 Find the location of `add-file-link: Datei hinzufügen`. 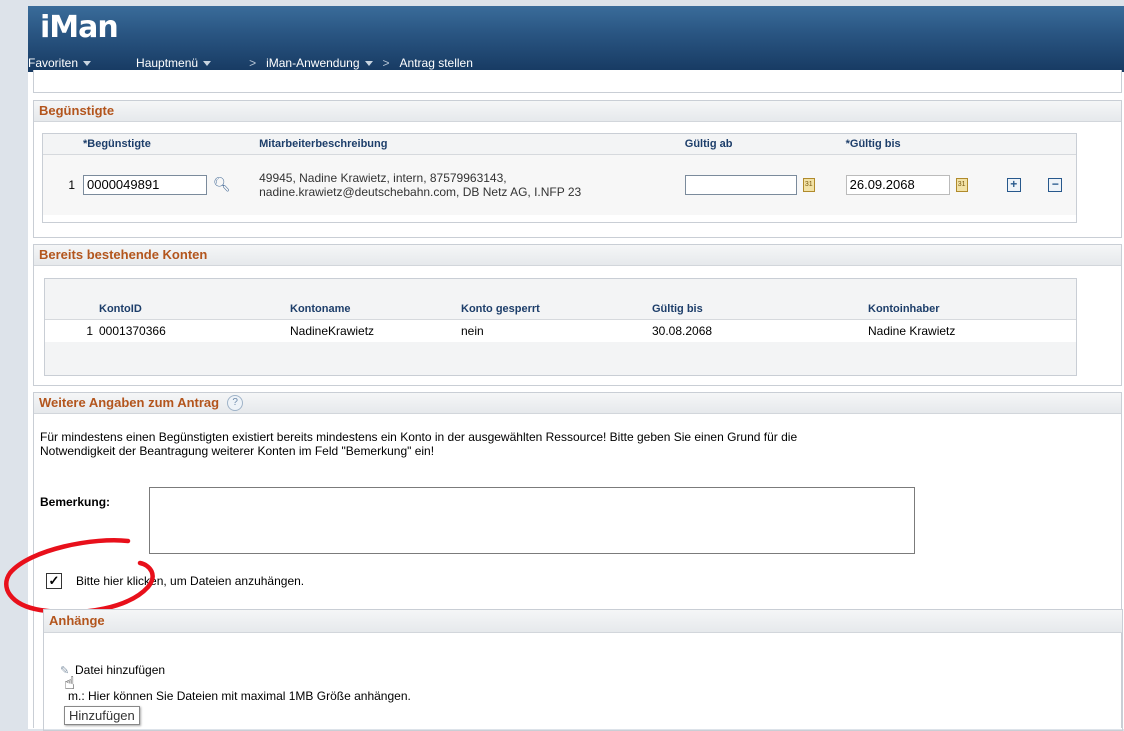

add-file-link: Datei hinzufügen is located at coordinates (120, 670).